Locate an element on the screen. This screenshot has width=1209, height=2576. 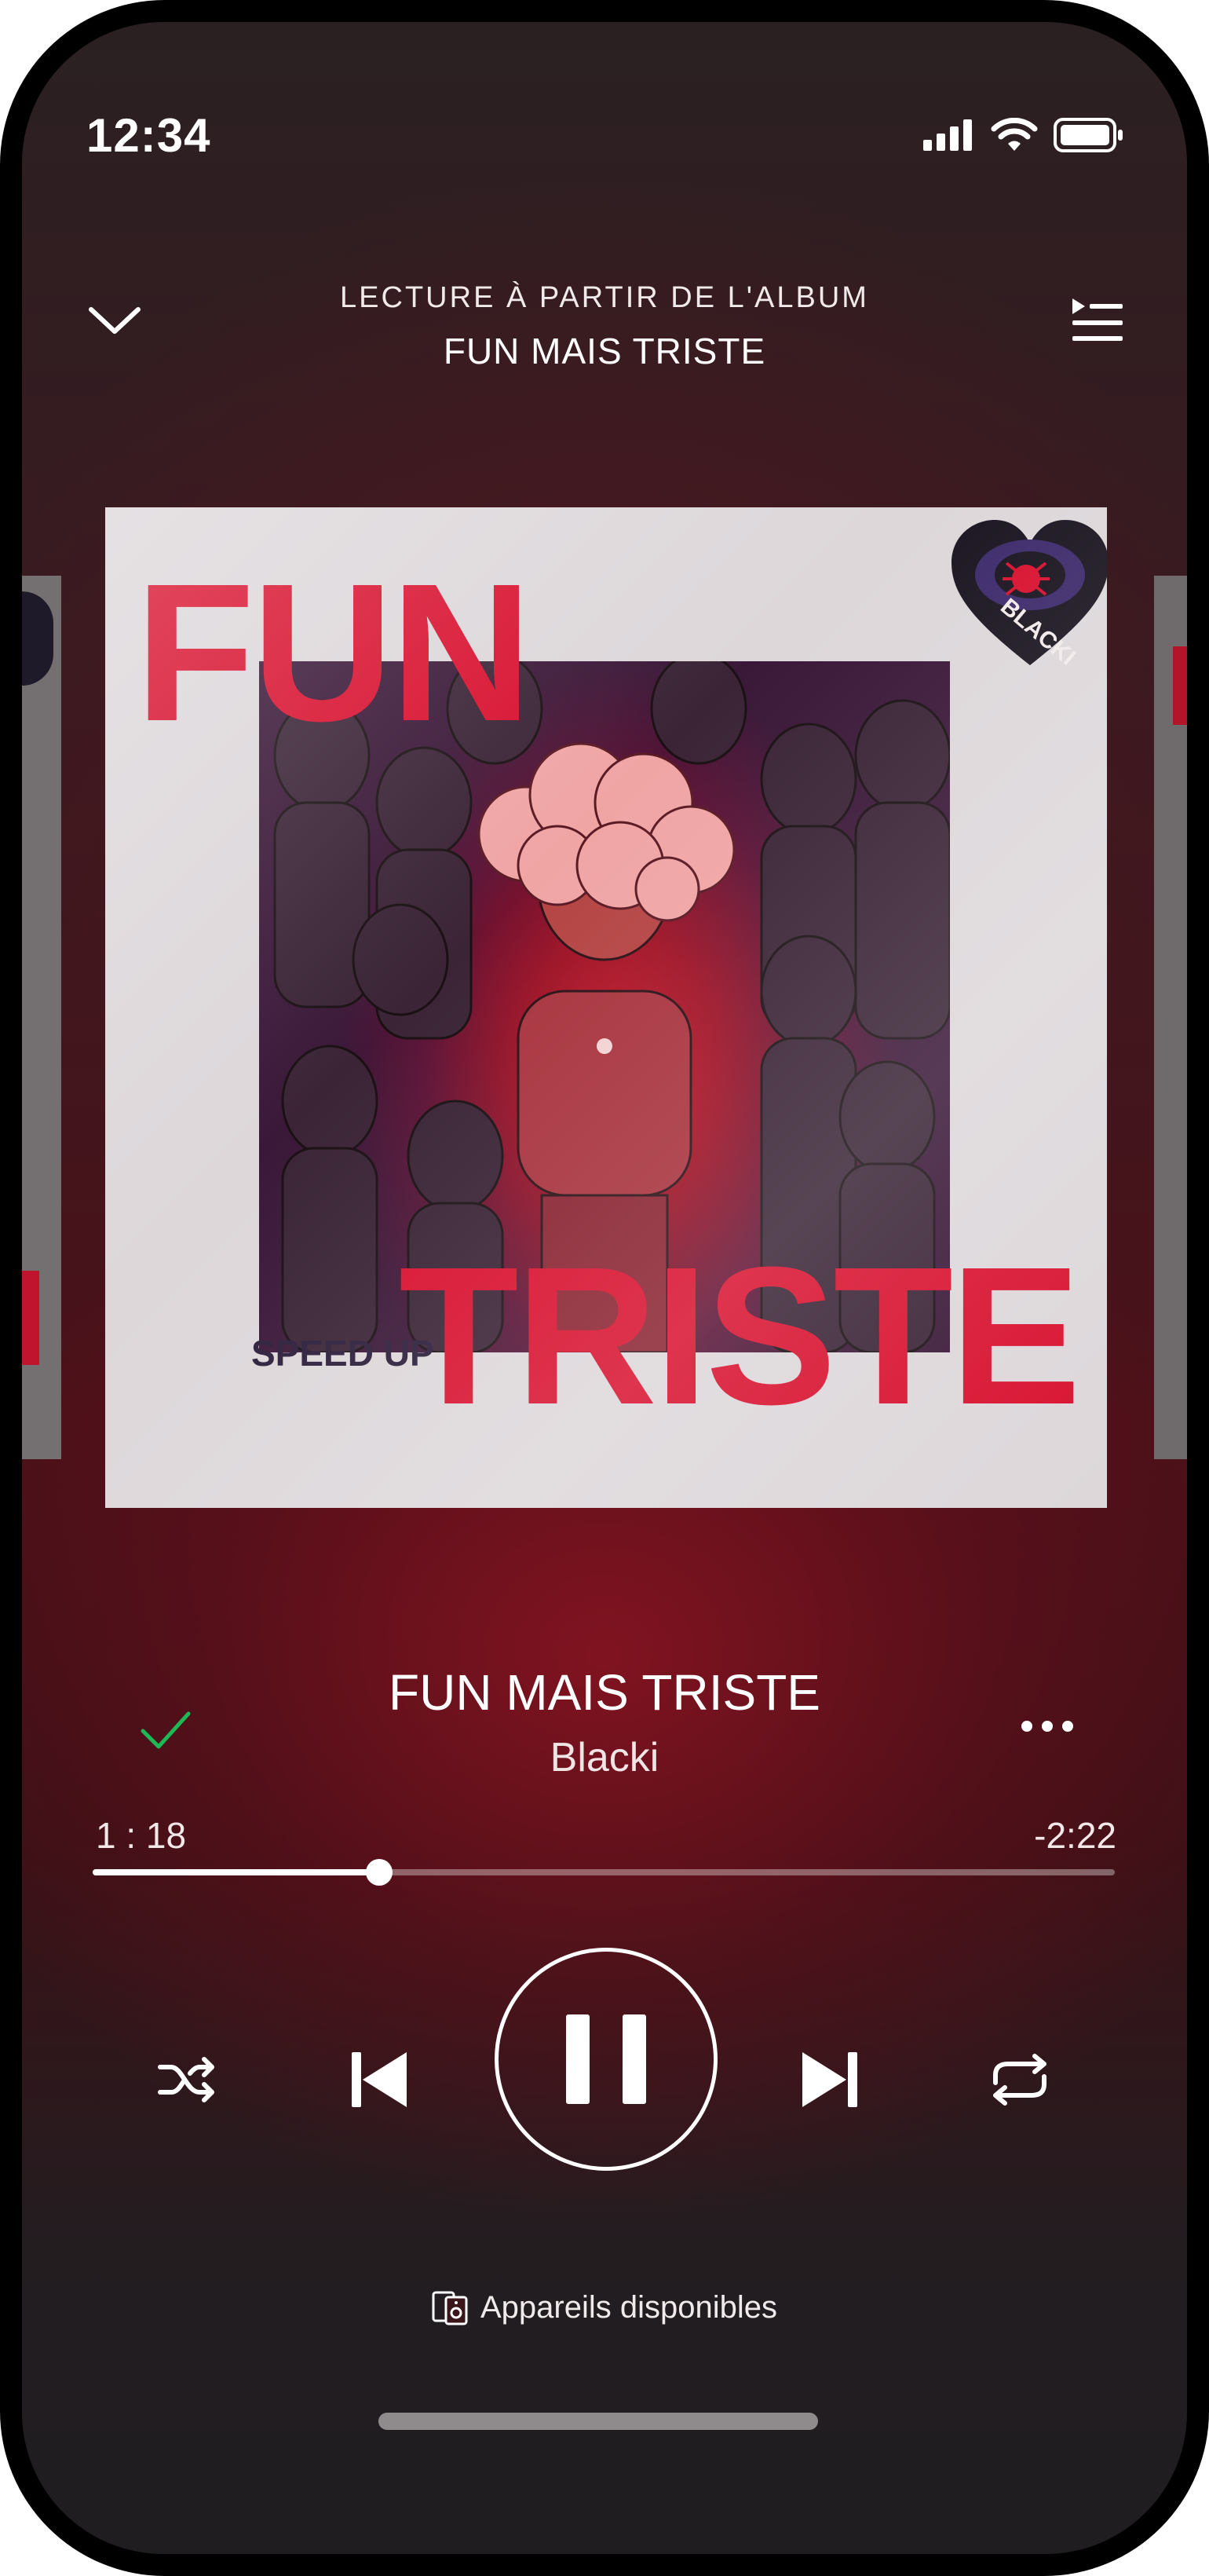
progress-fill is located at coordinates (236, 1872).